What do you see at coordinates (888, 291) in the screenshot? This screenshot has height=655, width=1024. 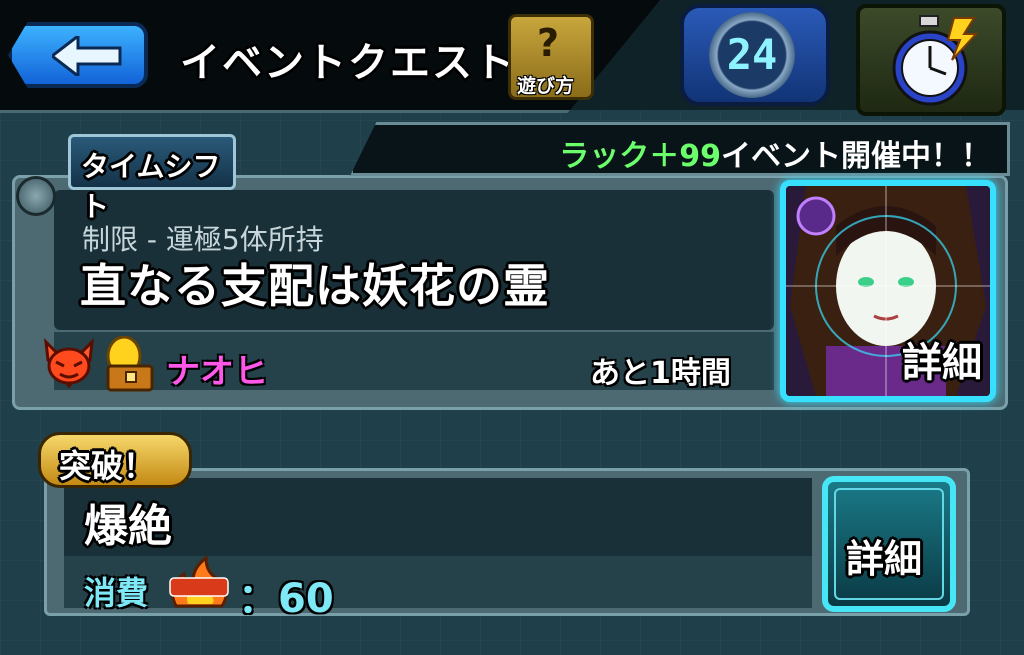 I see `character-portrait-button: 詳細` at bounding box center [888, 291].